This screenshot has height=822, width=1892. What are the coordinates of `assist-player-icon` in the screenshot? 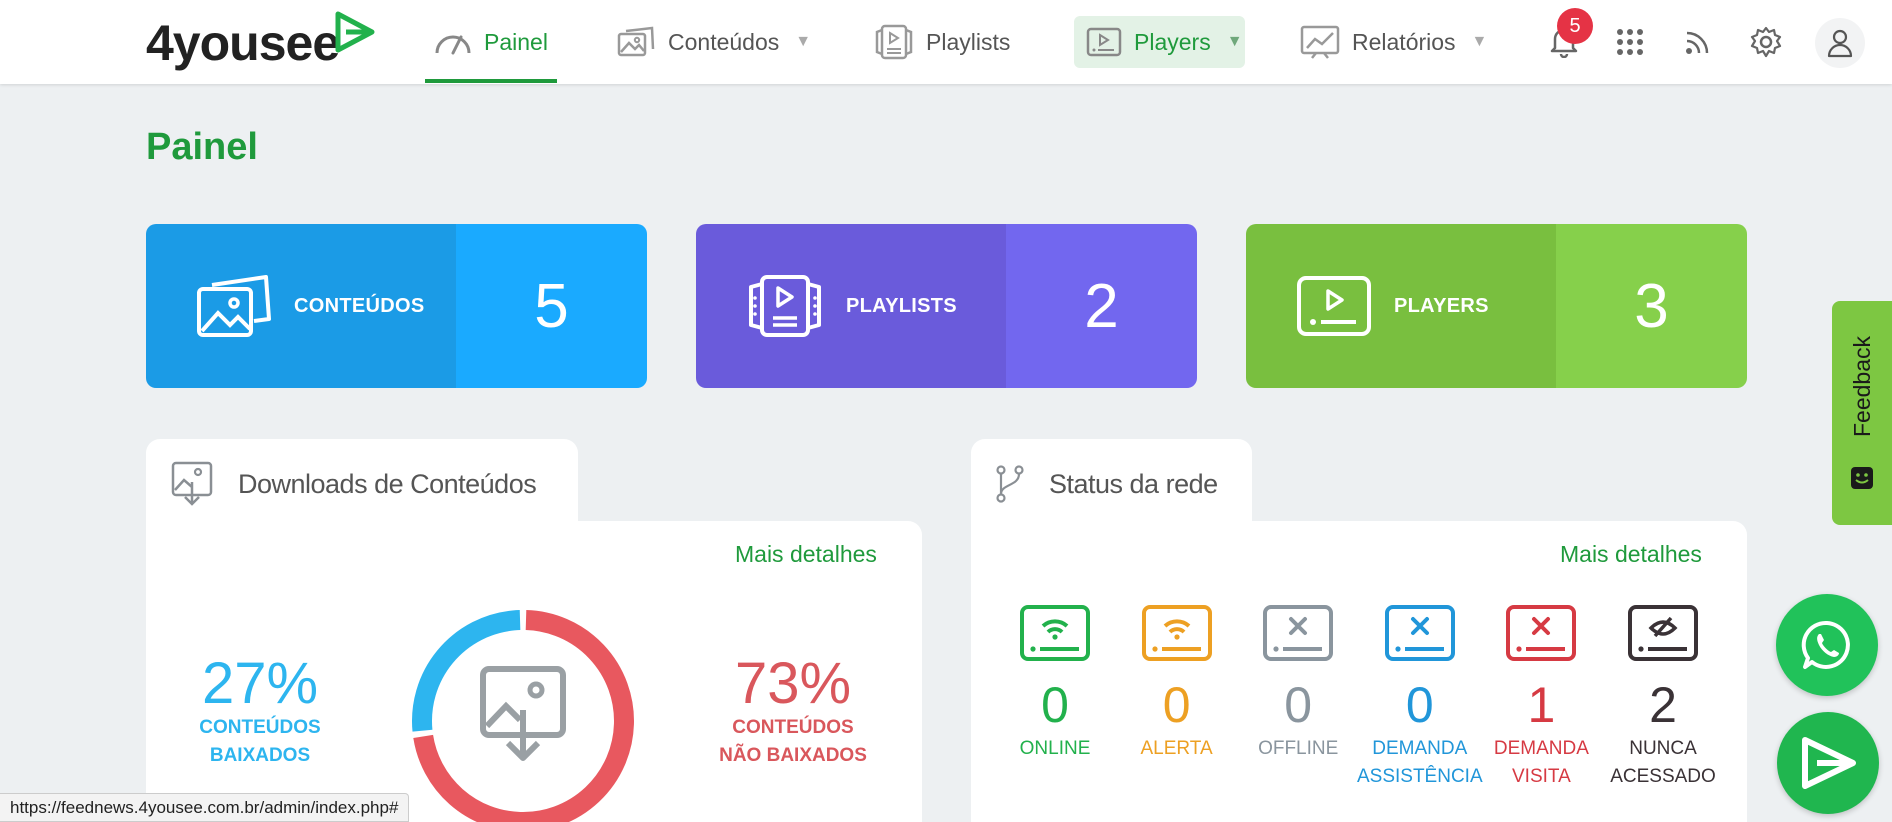 It's located at (1419, 633).